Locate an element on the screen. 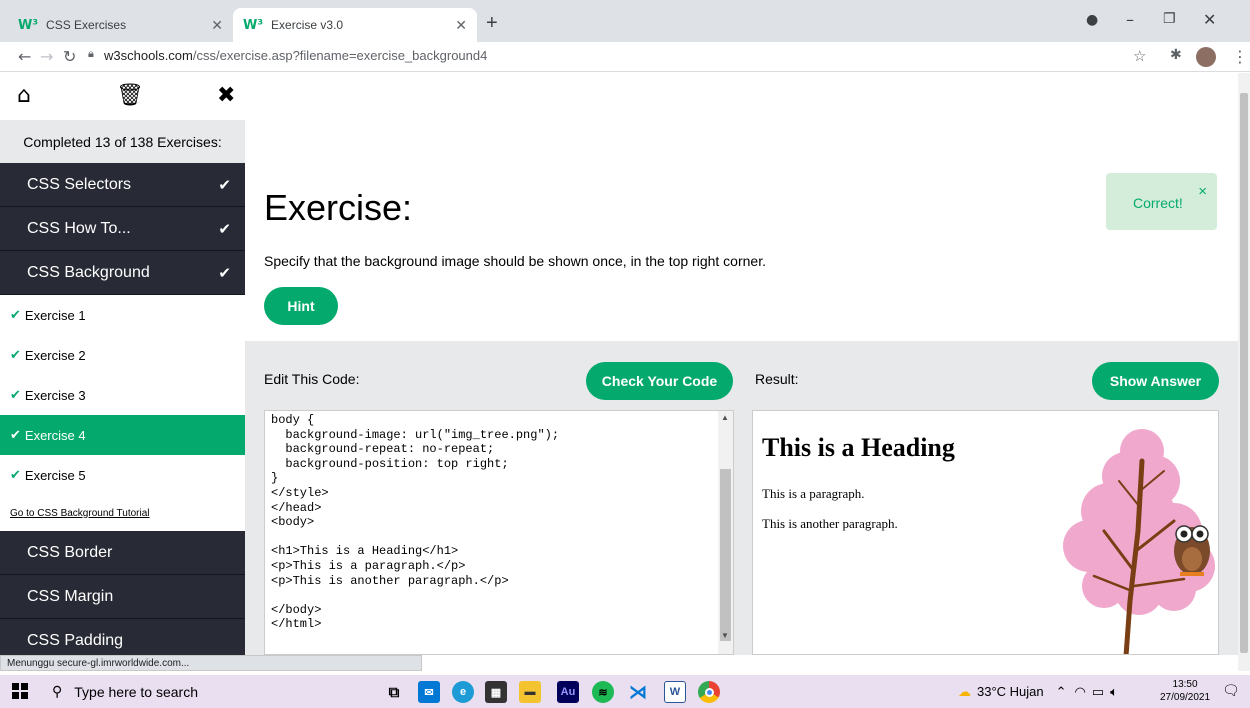 The width and height of the screenshot is (1250, 708). scroll-down-arrow-icon: ▼ is located at coordinates (725, 635).